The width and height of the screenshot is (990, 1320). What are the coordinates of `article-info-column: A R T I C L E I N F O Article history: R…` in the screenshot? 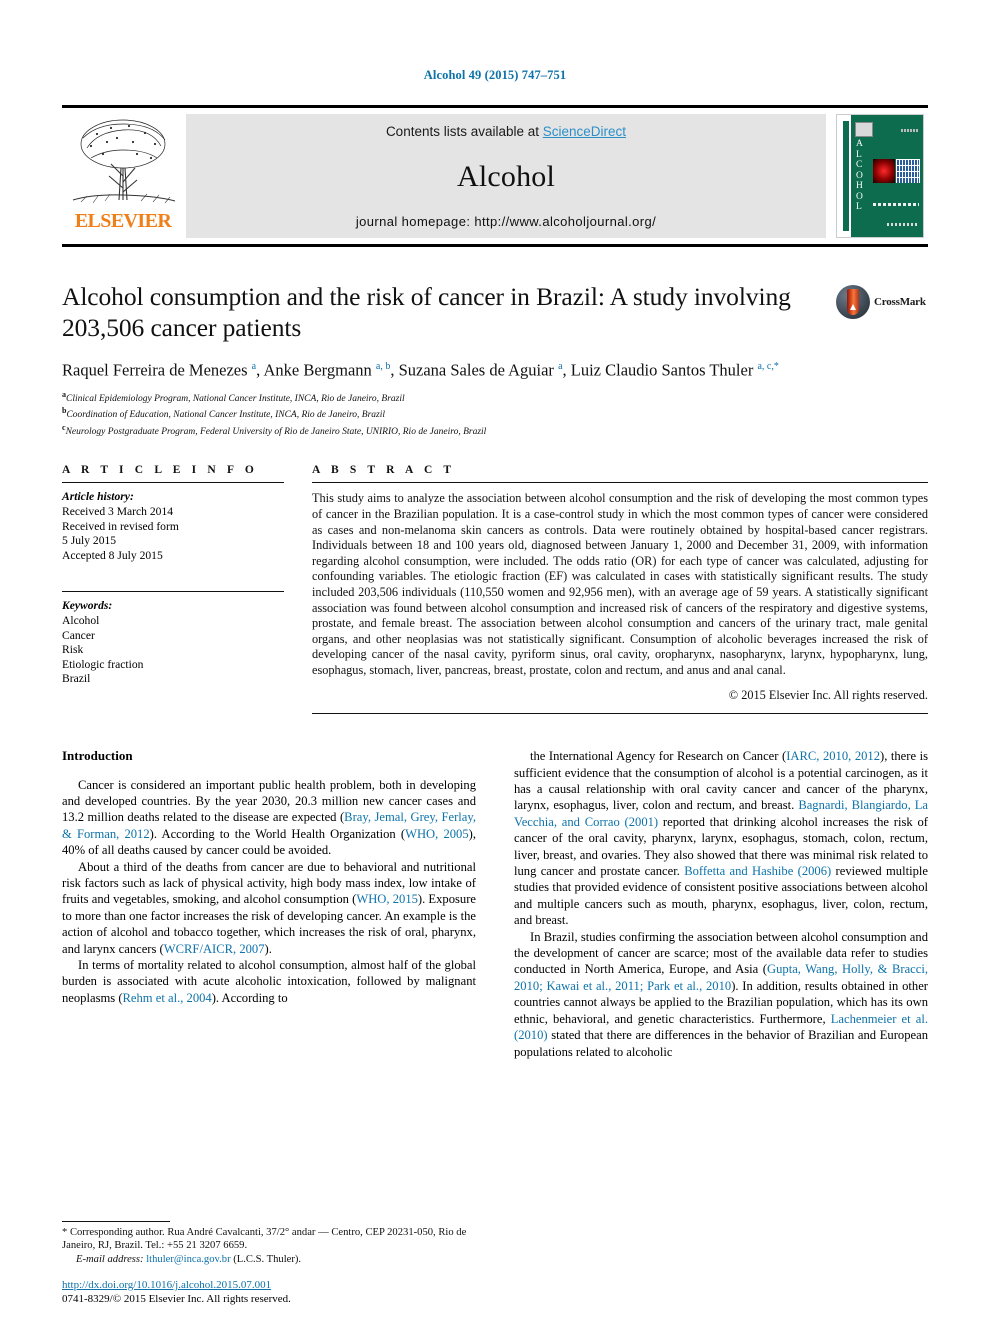 It's located at (187, 589).